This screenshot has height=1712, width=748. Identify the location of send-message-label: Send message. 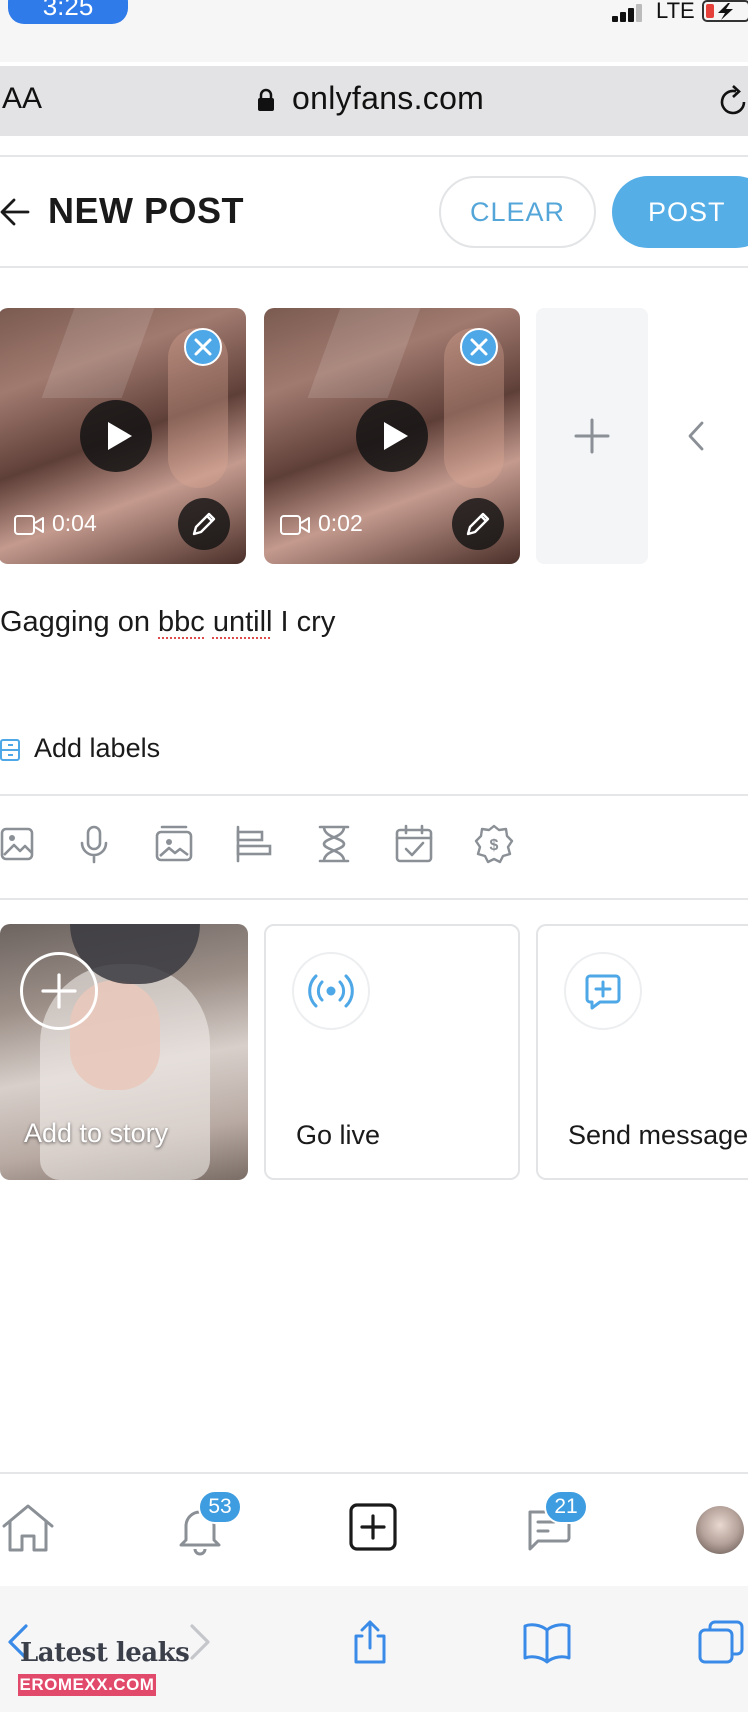
(658, 1135).